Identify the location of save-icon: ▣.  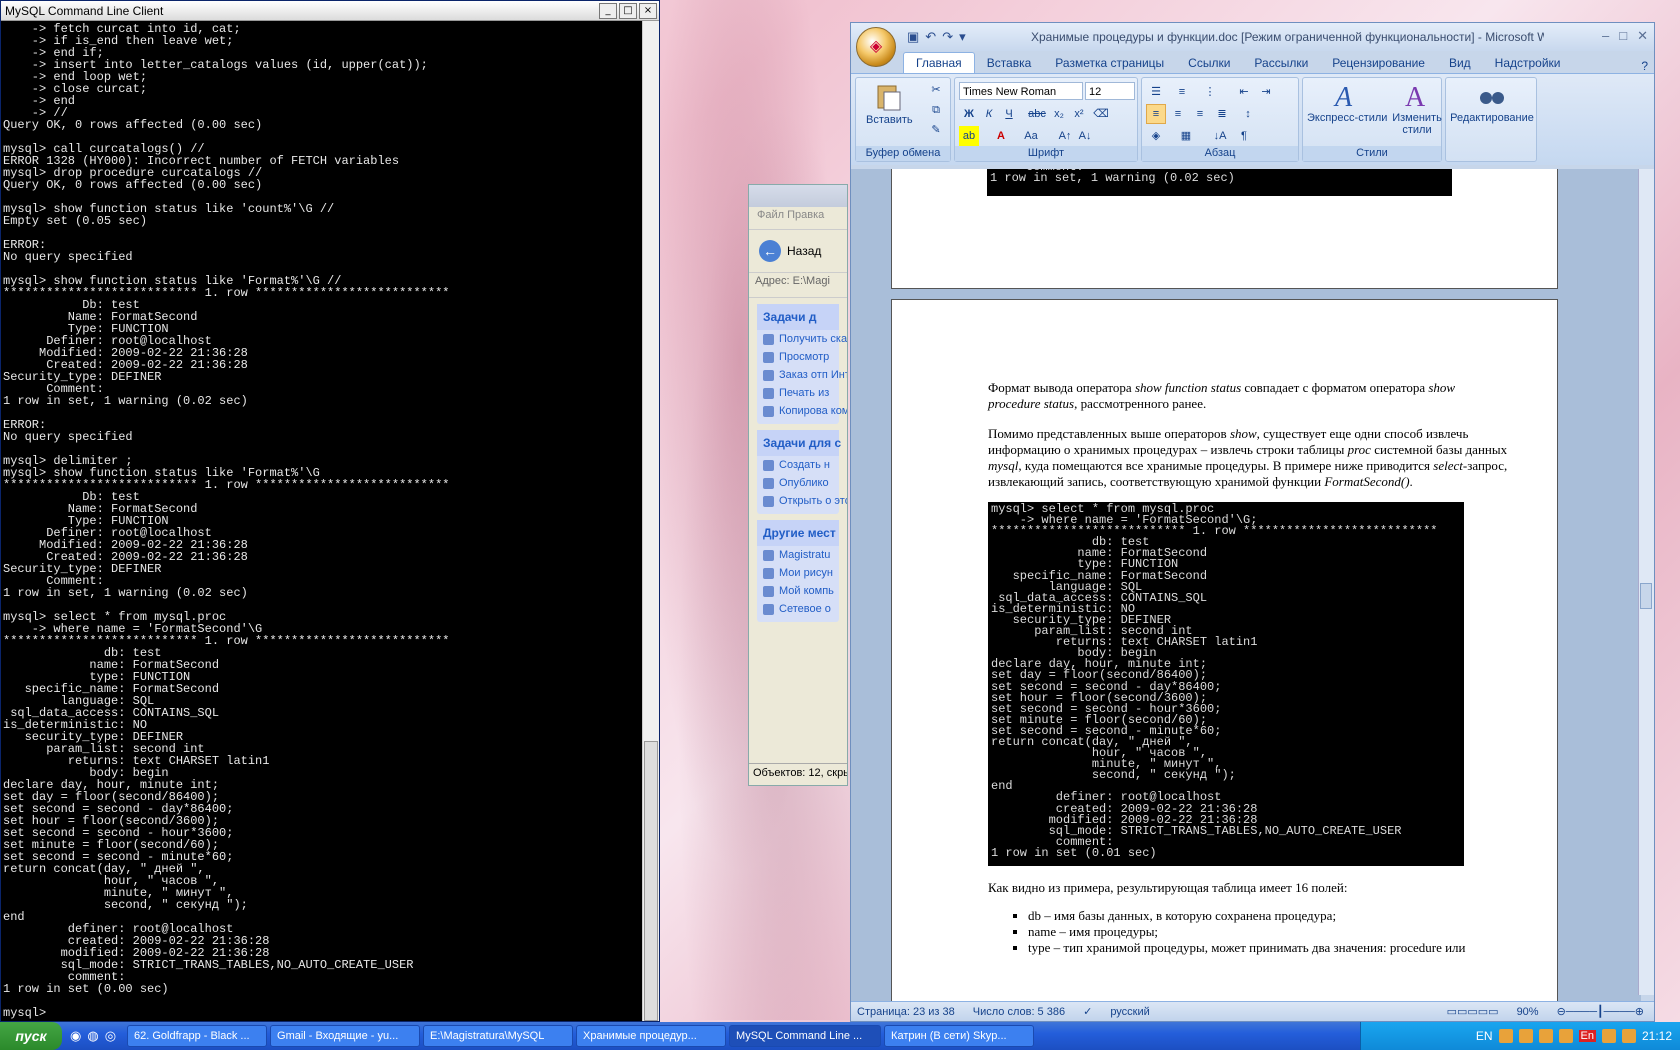
(913, 37).